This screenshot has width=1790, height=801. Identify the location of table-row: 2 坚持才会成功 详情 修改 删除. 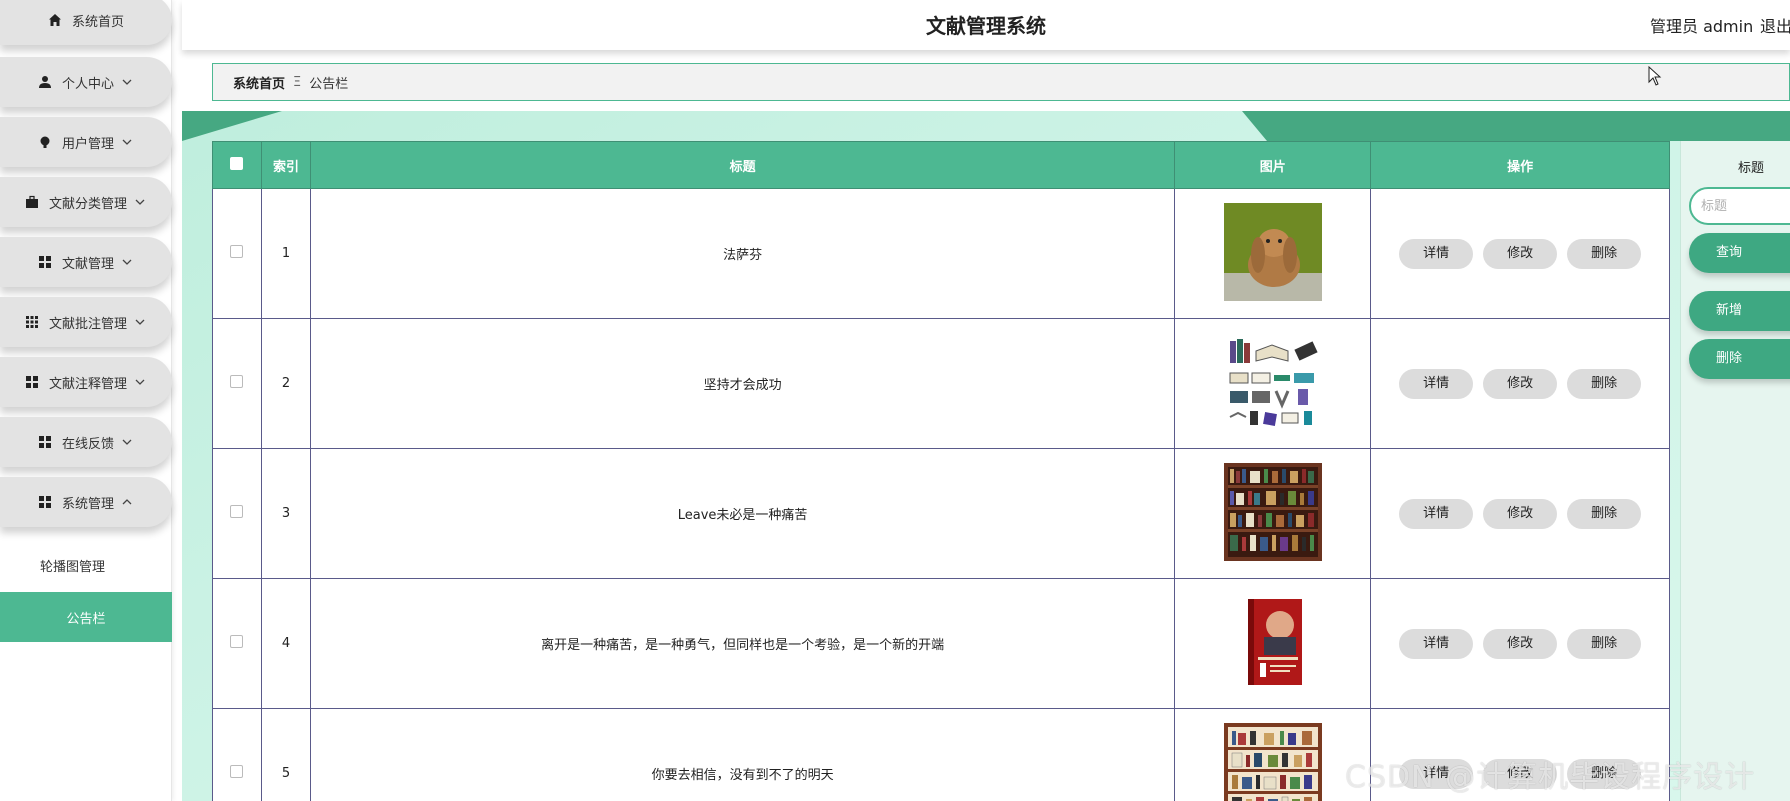
(941, 383).